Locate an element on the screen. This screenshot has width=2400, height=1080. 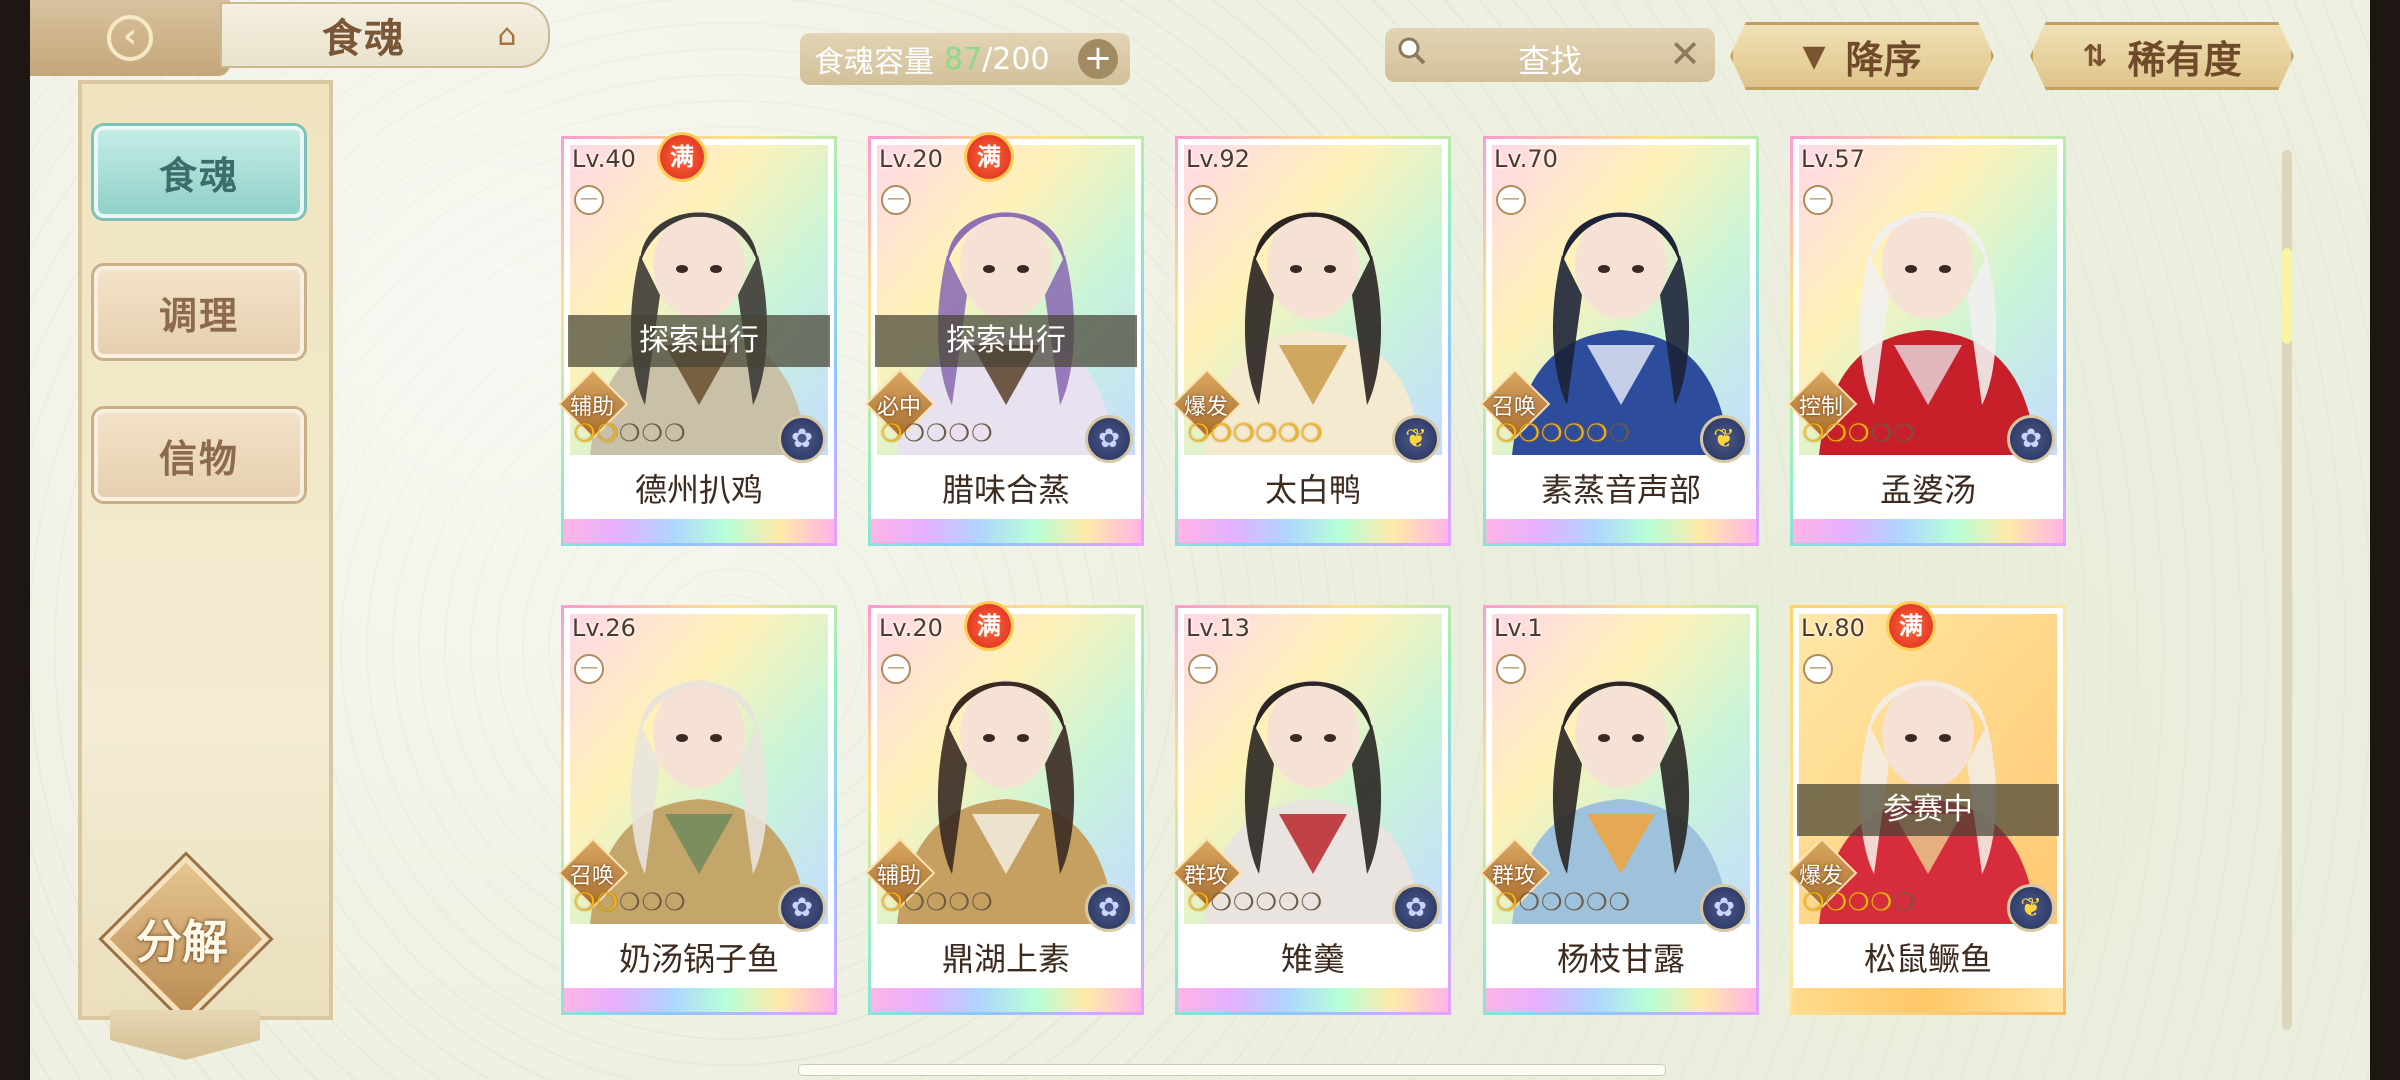
food-soul-card: Lv.26— 召唤 ❍❍❍❍❍ ✿ 奶汤锅子鱼 is located at coordinates (697, 810).